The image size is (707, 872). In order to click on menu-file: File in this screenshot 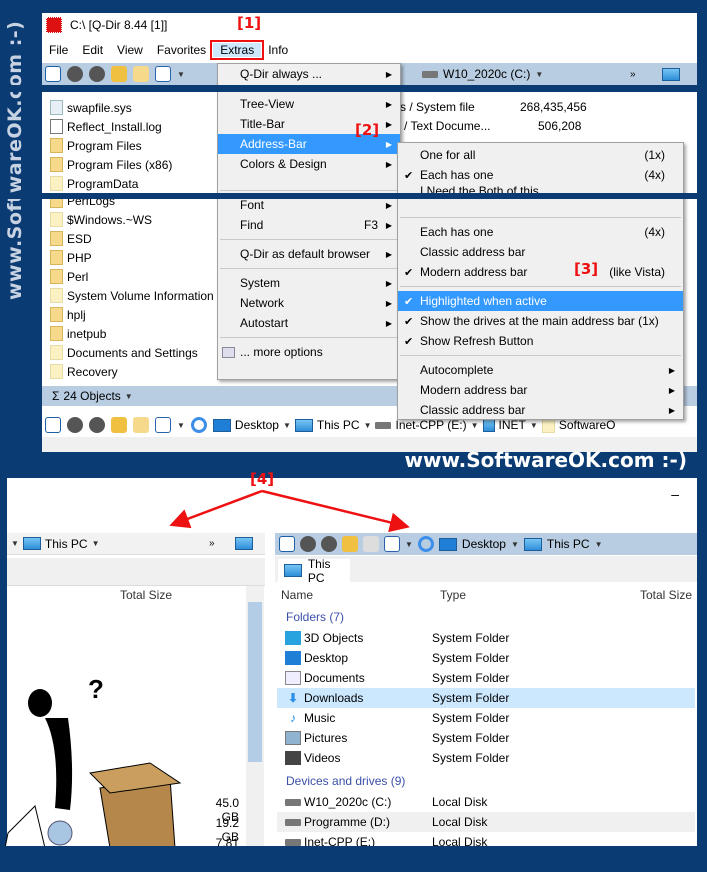, I will do `click(58, 50)`.